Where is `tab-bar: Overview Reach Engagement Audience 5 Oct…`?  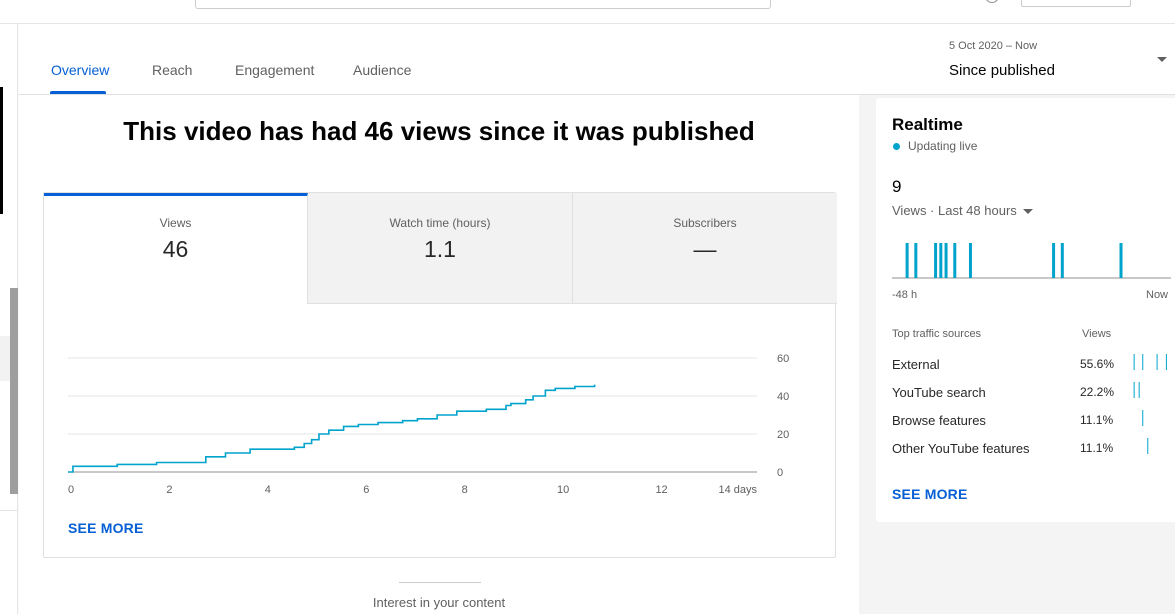 tab-bar: Overview Reach Engagement Audience 5 Oct… is located at coordinates (597, 59).